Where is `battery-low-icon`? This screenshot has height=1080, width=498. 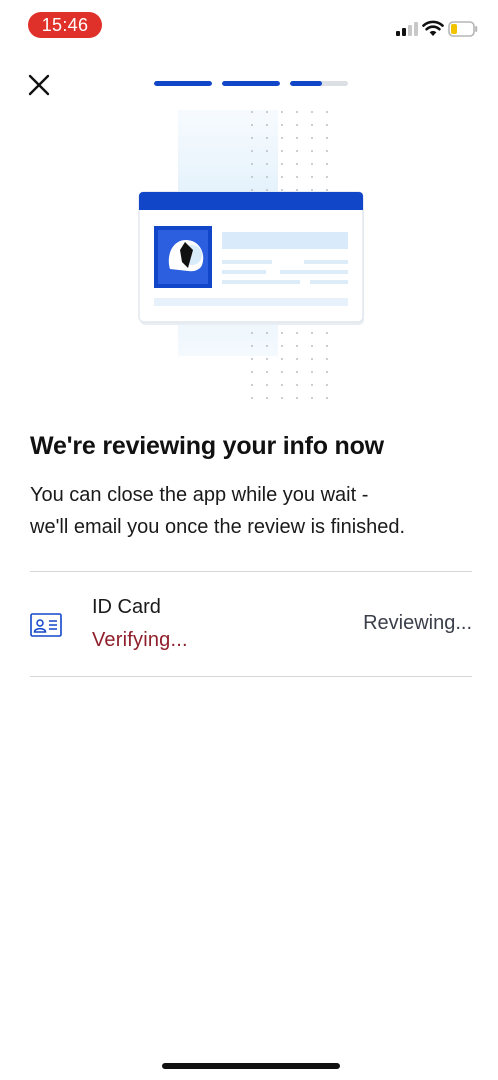
battery-low-icon is located at coordinates (463, 29).